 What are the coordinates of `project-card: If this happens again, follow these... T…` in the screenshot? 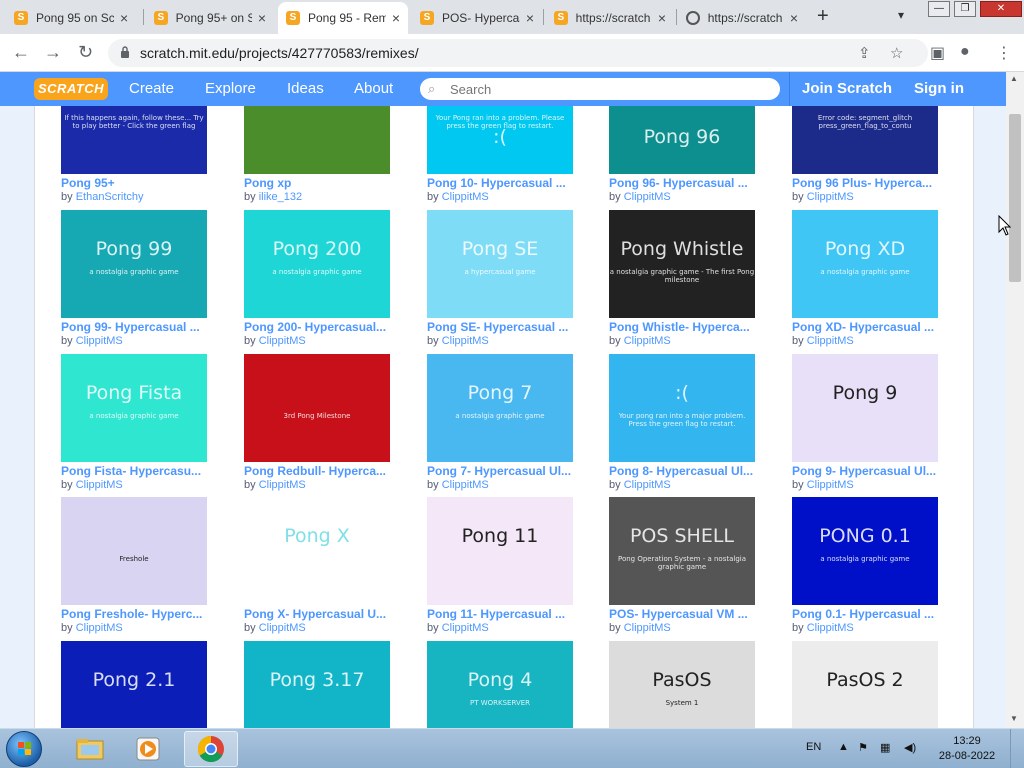 It's located at (134, 154).